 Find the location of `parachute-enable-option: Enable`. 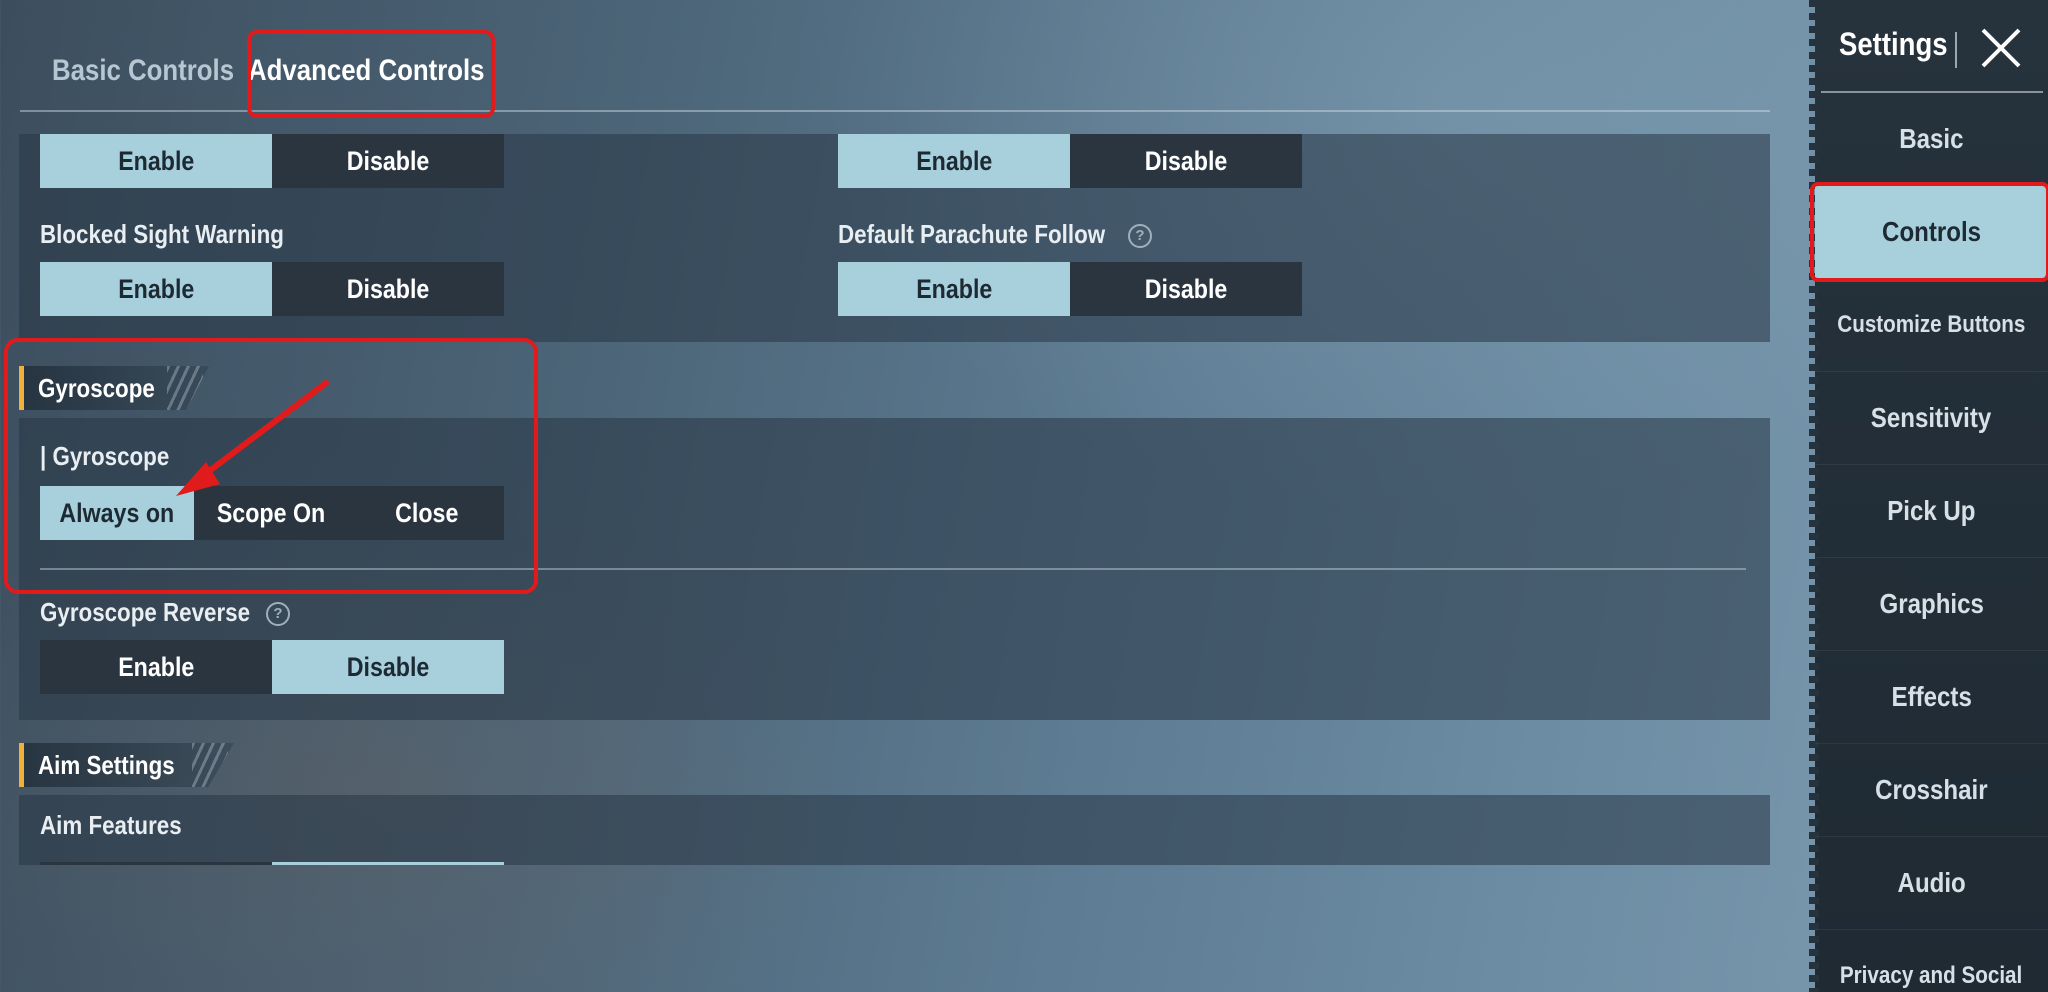

parachute-enable-option: Enable is located at coordinates (954, 289).